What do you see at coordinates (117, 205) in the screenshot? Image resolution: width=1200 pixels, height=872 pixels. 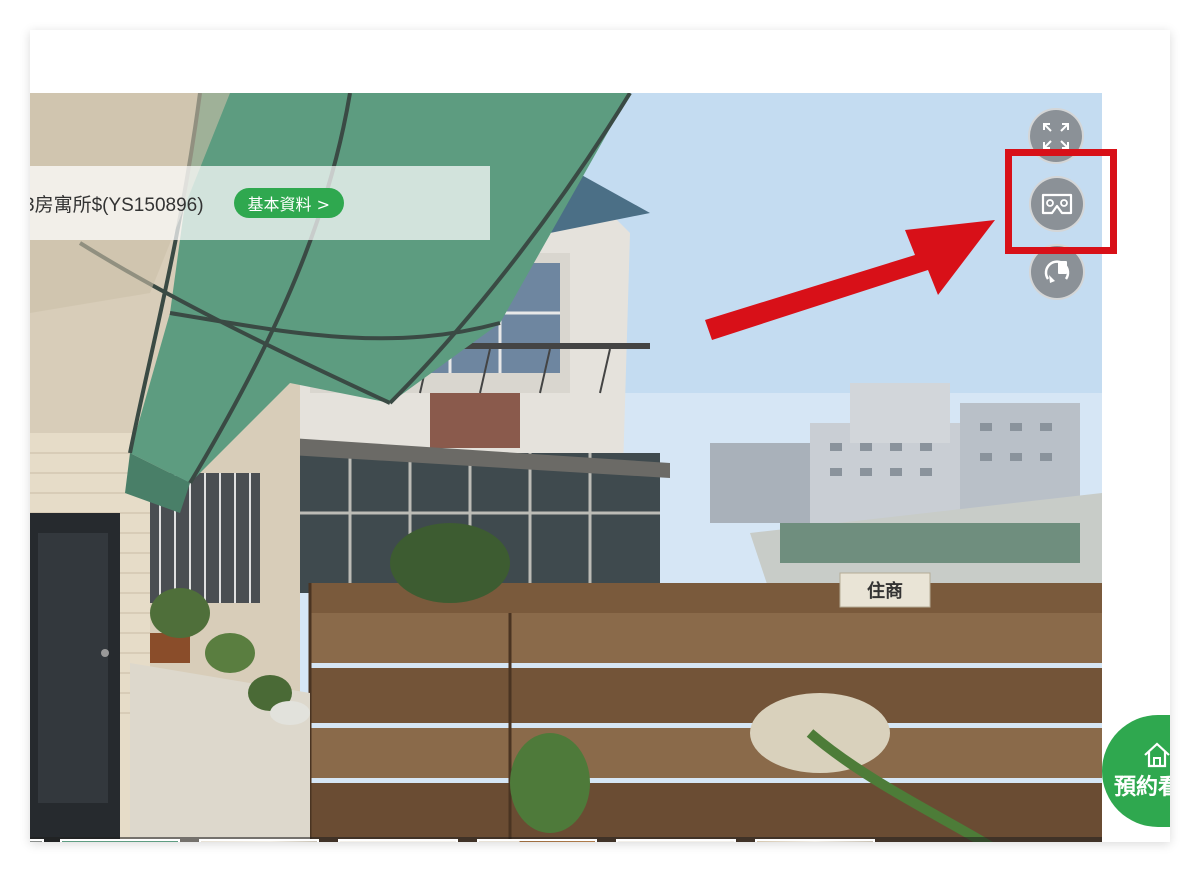 I see `listing-title: 3房寓所$(YS150896)` at bounding box center [117, 205].